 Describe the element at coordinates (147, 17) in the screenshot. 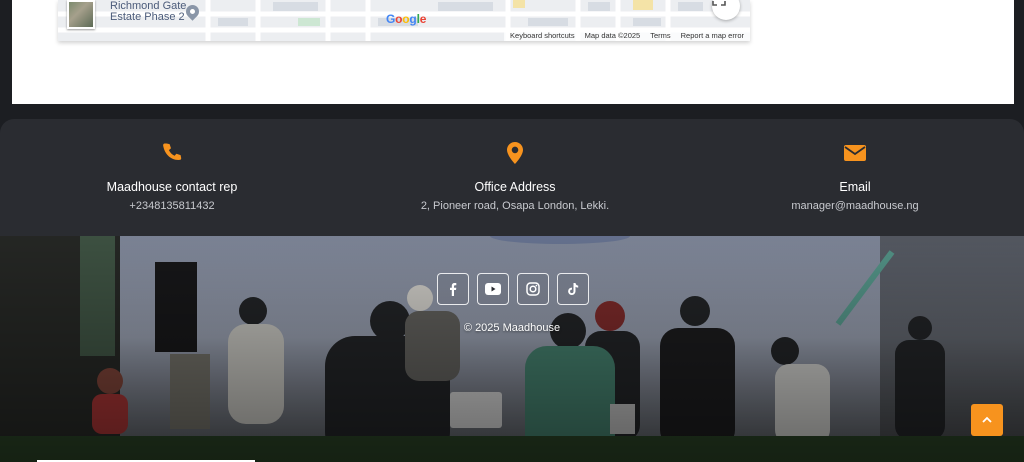

I see `map-place-label-line2: Estate Phase 2` at that location.